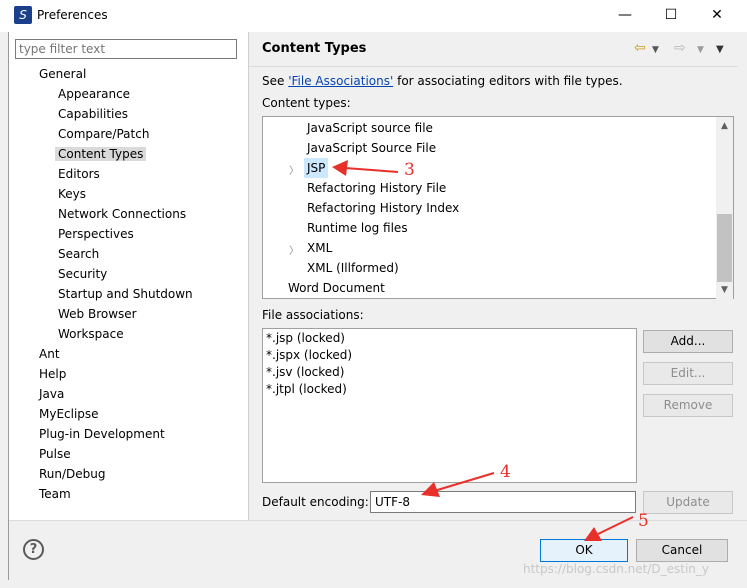  Describe the element at coordinates (505, 472) in the screenshot. I see `annotation-label-4: 4` at that location.